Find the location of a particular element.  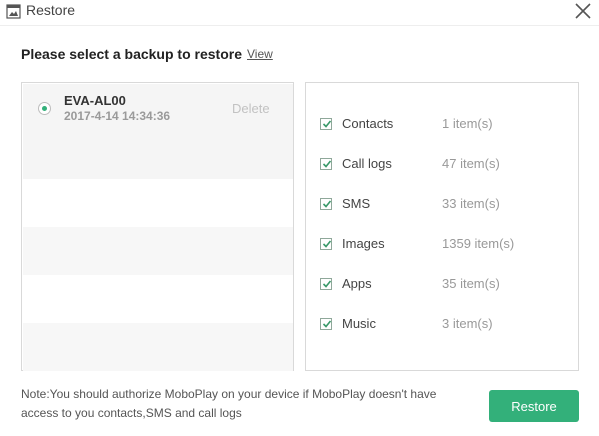

category-item-call-logs: Call logs 47 item(s) is located at coordinates (445, 165).